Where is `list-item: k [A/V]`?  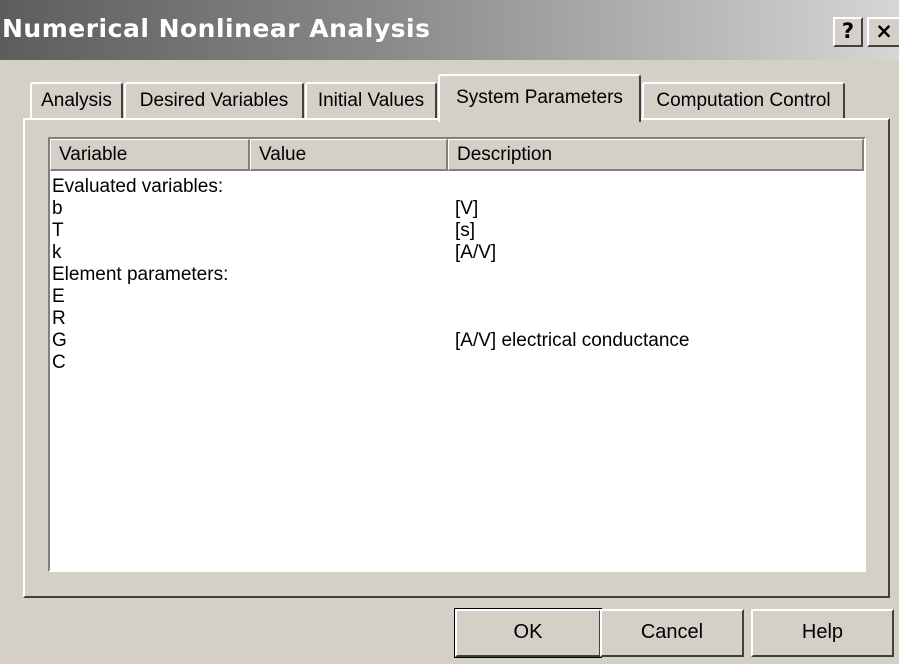
list-item: k [A/V] is located at coordinates (457, 253).